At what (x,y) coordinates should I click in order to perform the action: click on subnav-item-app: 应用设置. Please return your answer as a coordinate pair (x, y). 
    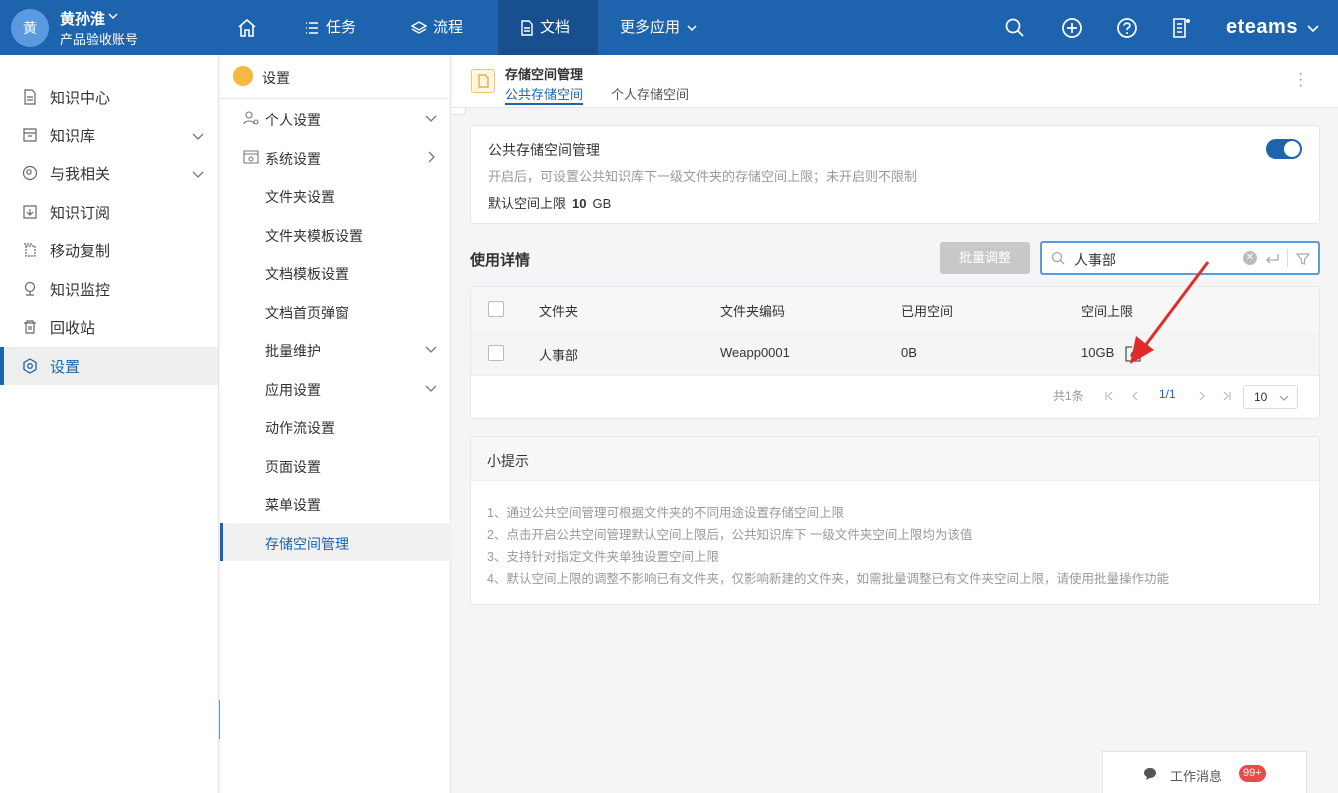
    Looking at the image, I should click on (335, 388).